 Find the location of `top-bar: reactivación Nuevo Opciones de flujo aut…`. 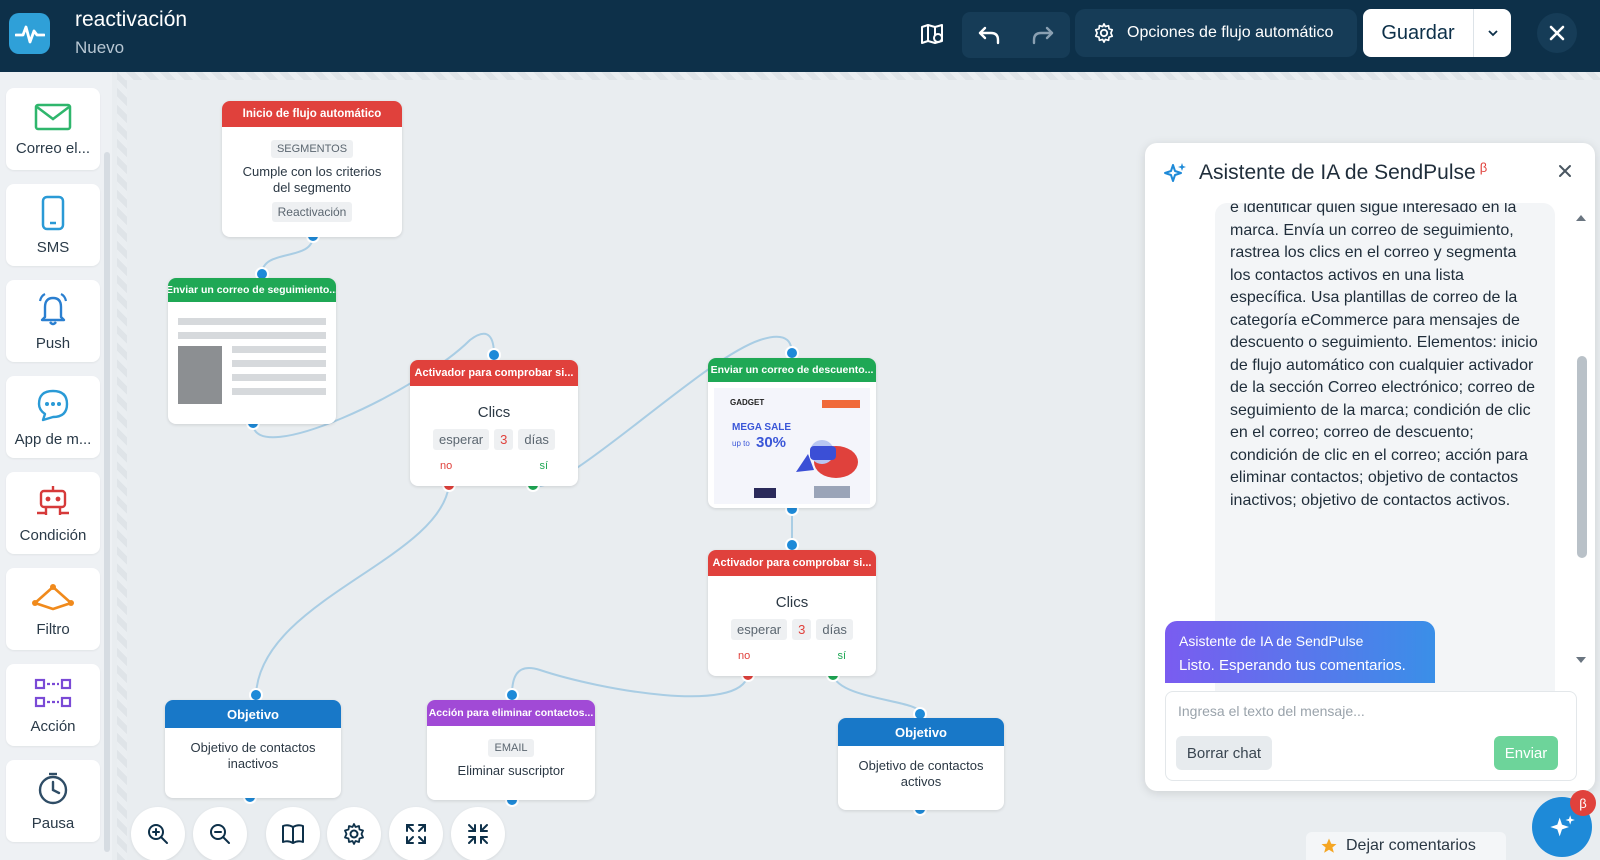

top-bar: reactivación Nuevo Opciones de flujo aut… is located at coordinates (800, 36).